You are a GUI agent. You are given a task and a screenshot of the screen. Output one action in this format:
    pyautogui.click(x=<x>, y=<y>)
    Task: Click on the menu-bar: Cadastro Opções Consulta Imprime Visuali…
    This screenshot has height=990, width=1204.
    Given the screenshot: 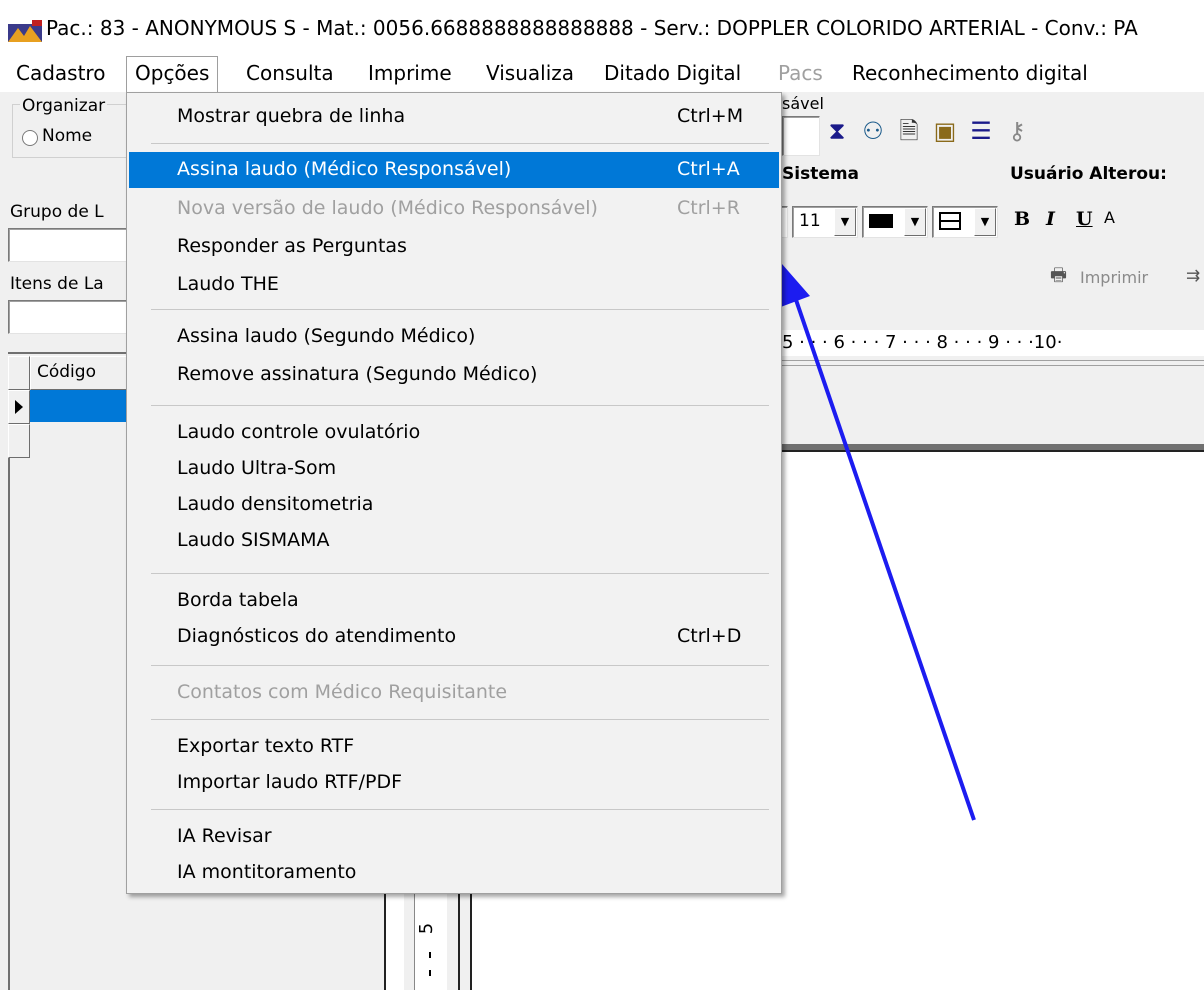 What is the action you would take?
    pyautogui.click(x=602, y=75)
    